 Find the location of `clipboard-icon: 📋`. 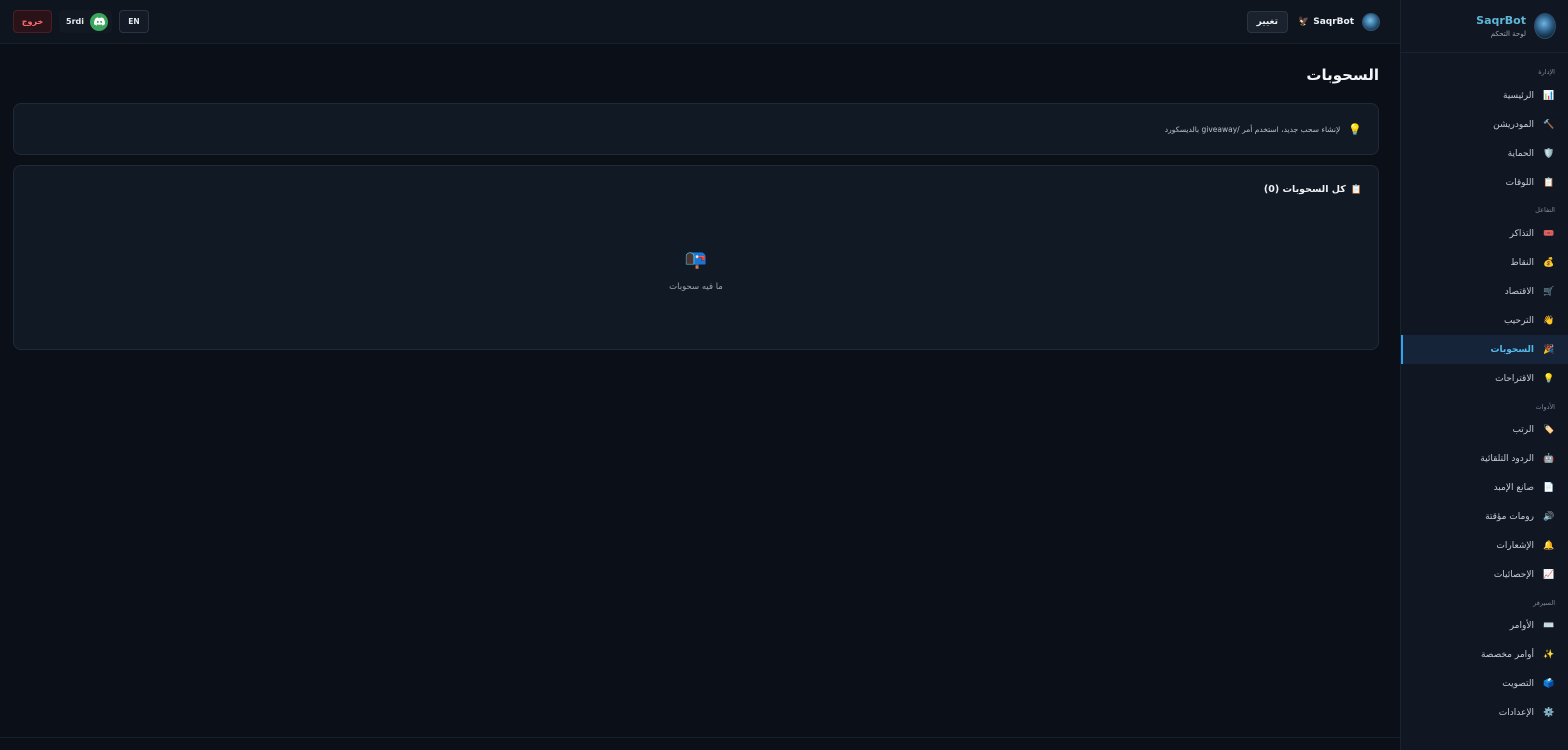

clipboard-icon: 📋 is located at coordinates (1356, 189).